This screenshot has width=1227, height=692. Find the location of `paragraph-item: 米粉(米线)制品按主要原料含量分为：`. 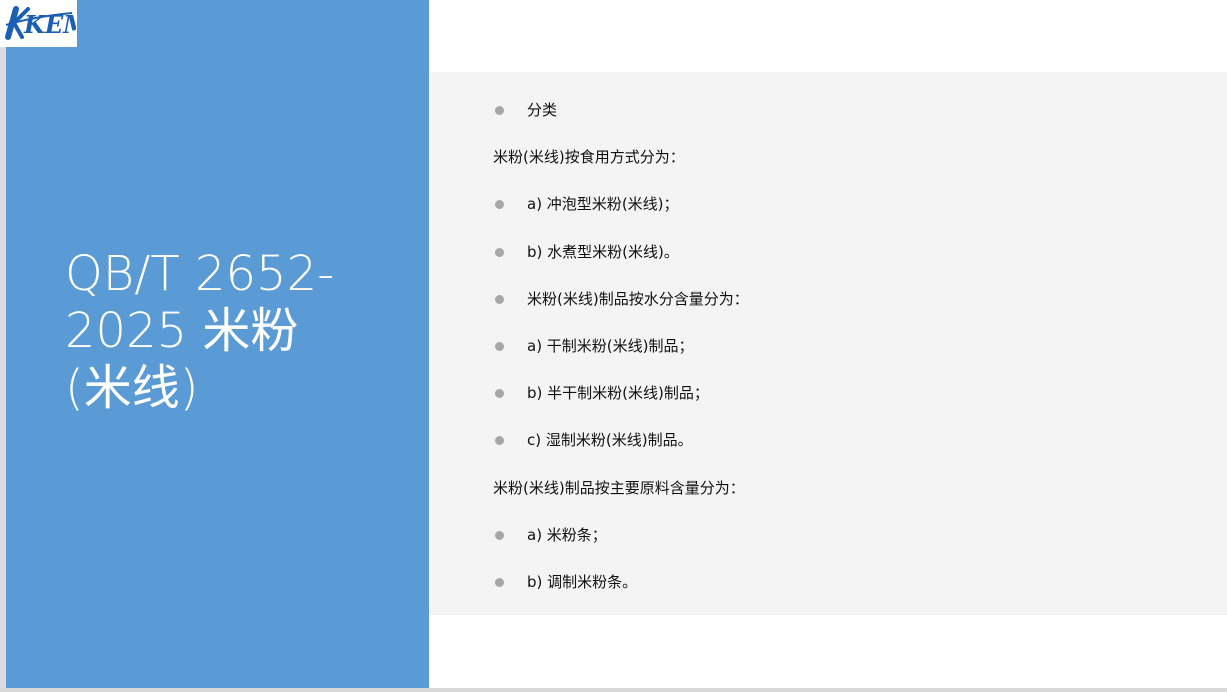

paragraph-item: 米粉(米线)制品按主要原料含量分为： is located at coordinates (620, 498).